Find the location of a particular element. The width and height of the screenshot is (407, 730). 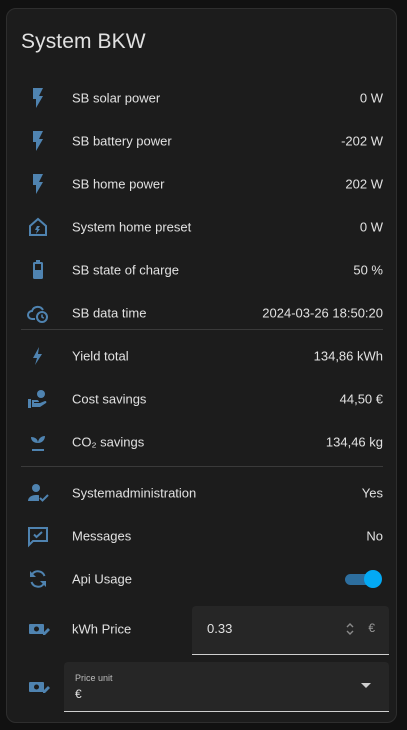

price-unit-select: Price unit € is located at coordinates (226, 687).